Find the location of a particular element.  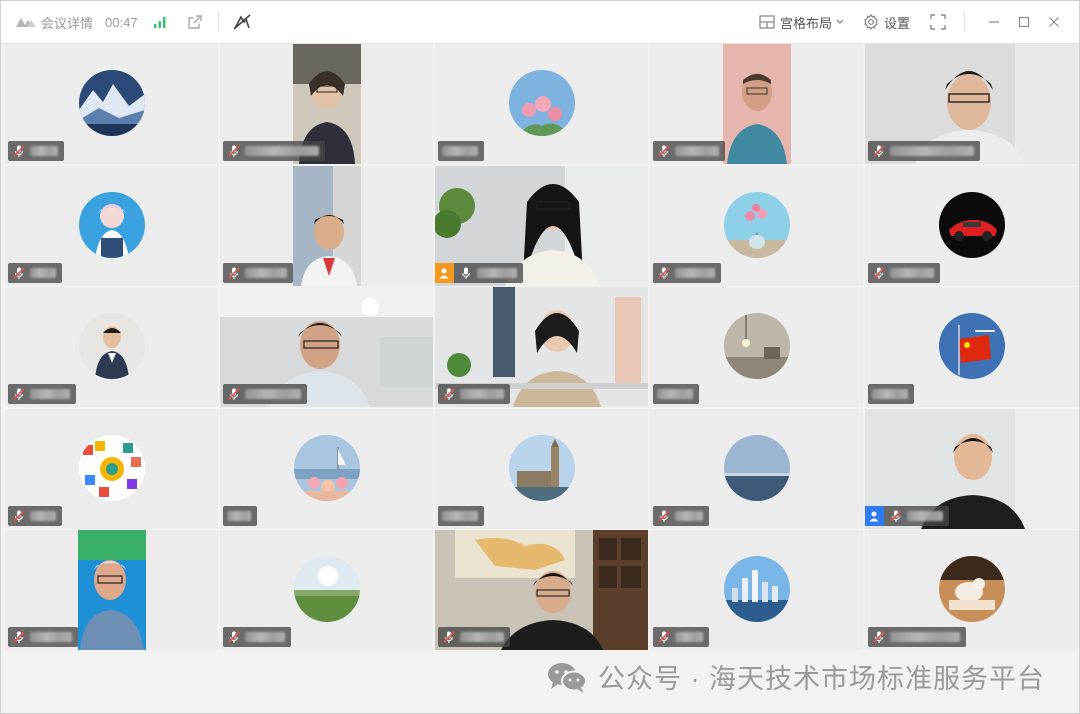

gear-icon is located at coordinates (871, 22).